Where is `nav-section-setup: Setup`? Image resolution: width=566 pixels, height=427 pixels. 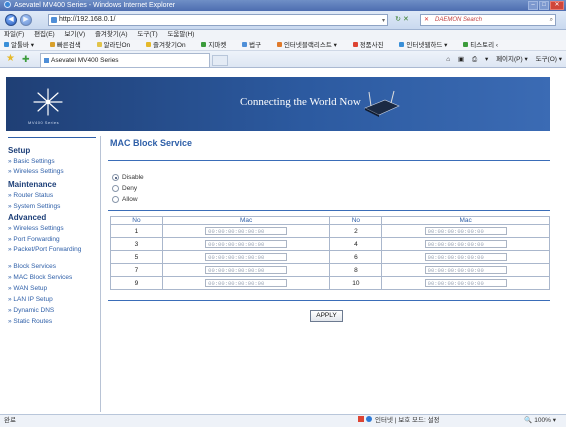
nav-section-setup: Setup is located at coordinates (19, 150).